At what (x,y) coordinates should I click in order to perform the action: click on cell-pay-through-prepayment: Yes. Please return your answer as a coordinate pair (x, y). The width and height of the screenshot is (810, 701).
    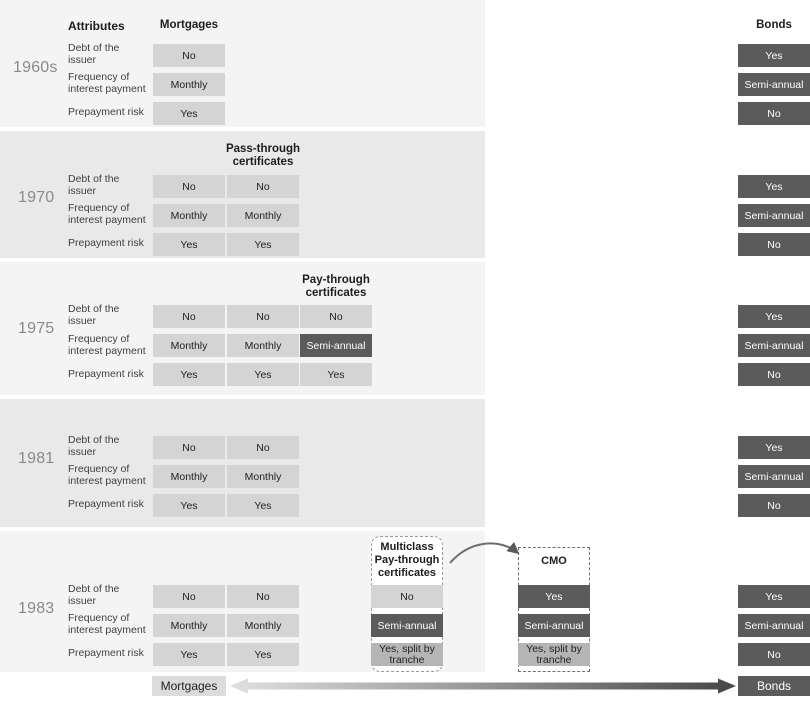
    Looking at the image, I should click on (336, 374).